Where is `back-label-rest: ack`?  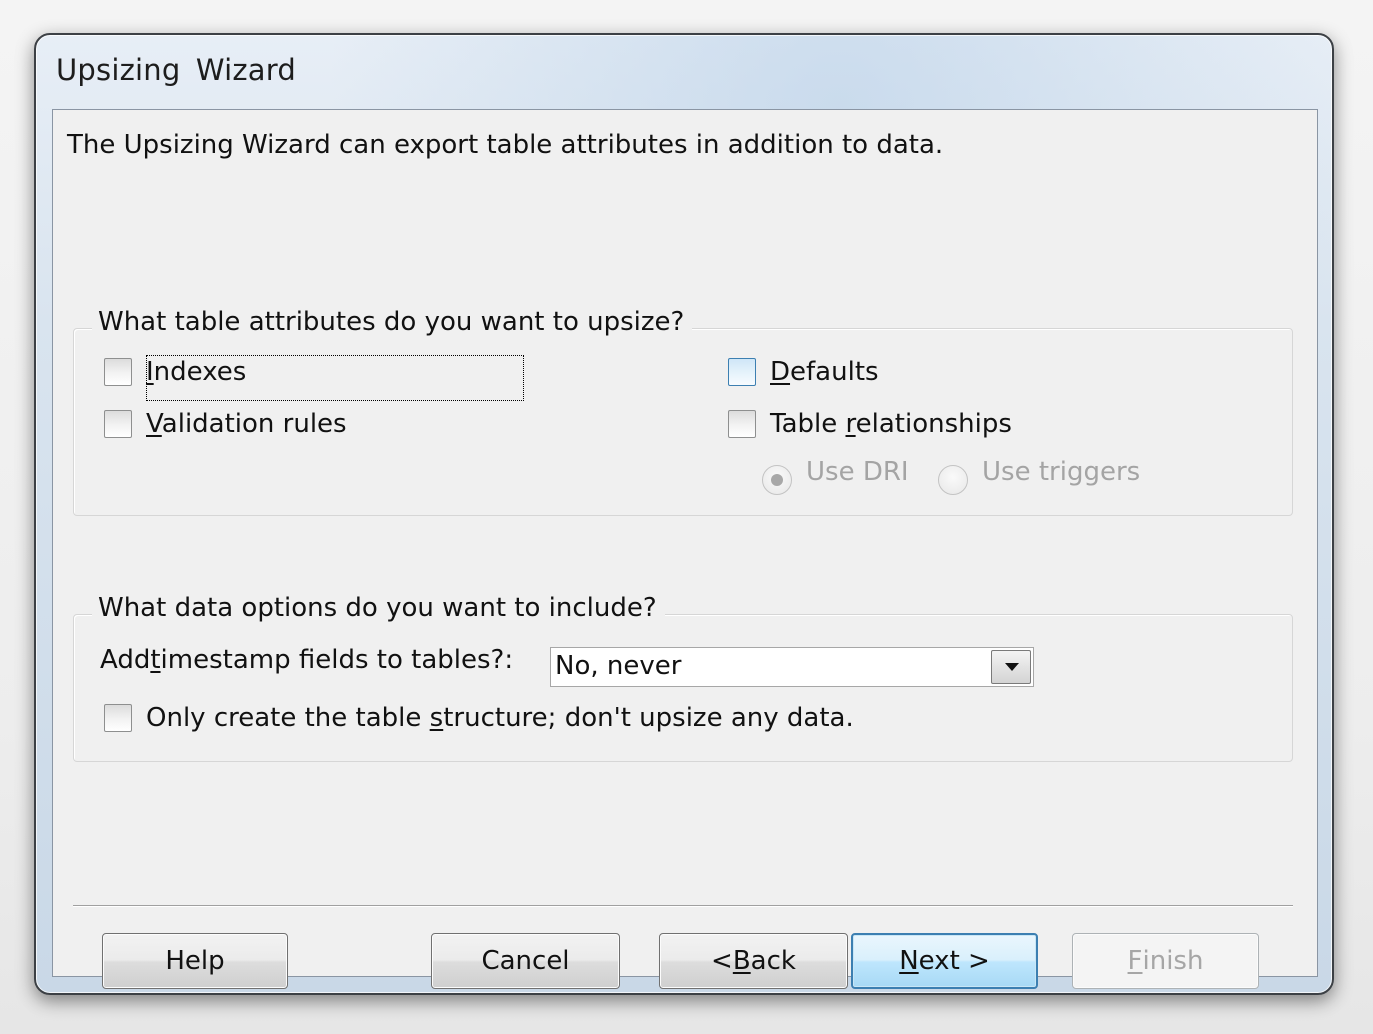 back-label-rest: ack is located at coordinates (773, 961).